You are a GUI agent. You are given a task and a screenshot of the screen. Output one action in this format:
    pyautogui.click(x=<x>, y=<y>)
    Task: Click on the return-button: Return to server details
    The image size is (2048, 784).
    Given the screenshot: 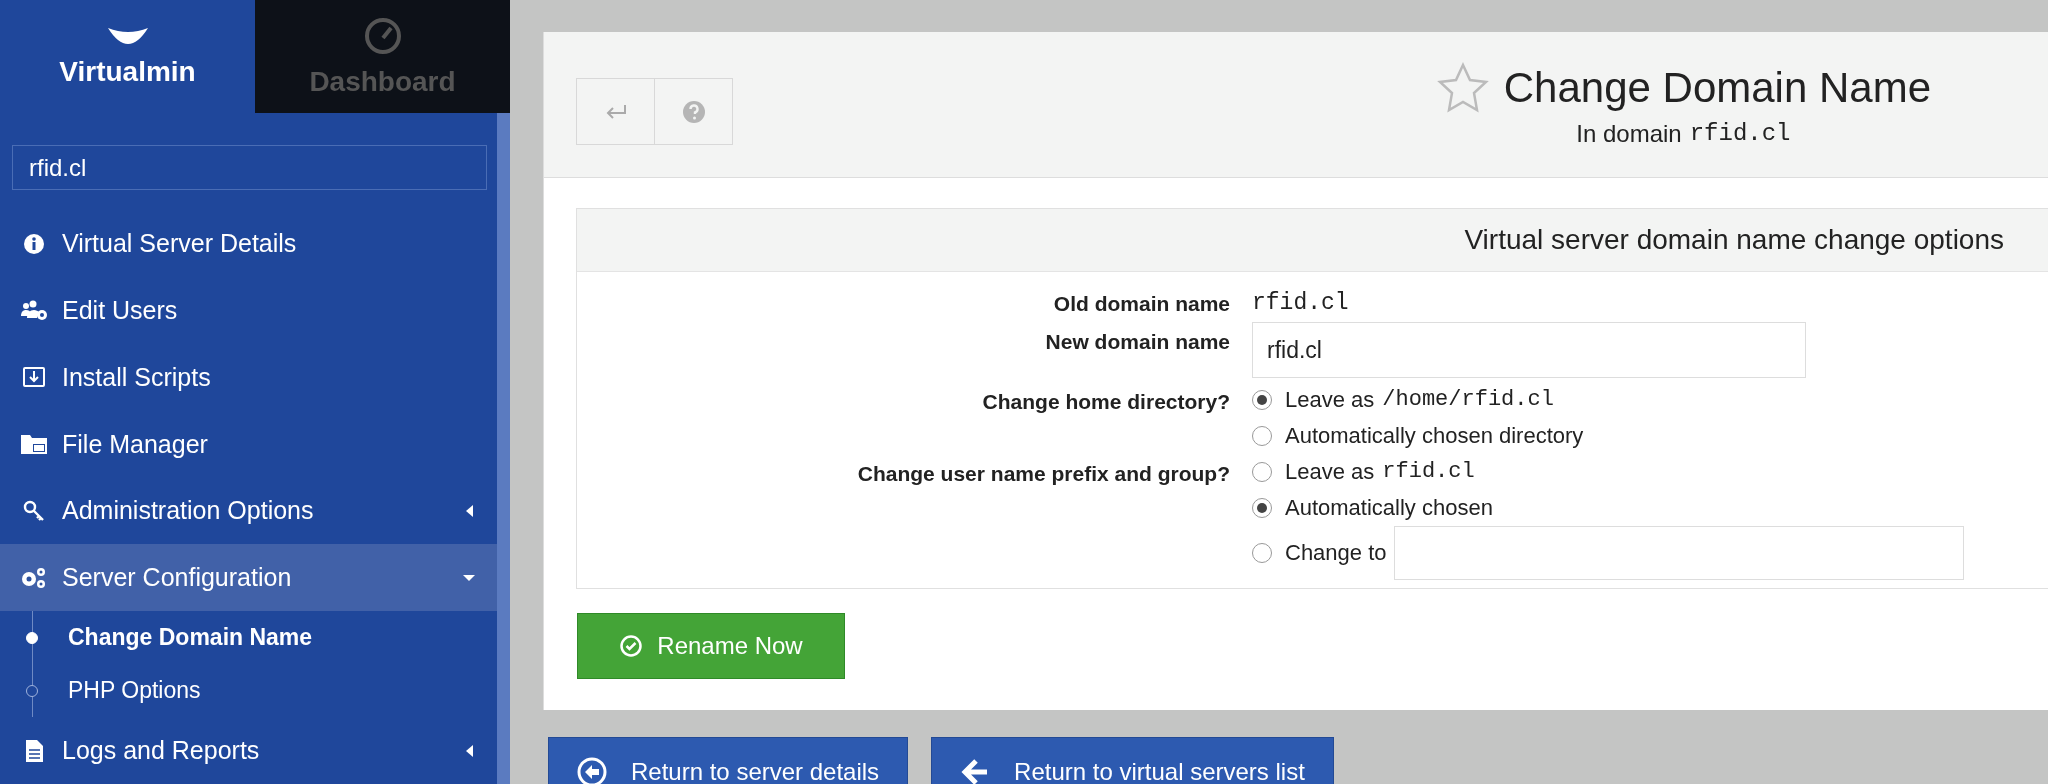 What is the action you would take?
    pyautogui.click(x=728, y=760)
    